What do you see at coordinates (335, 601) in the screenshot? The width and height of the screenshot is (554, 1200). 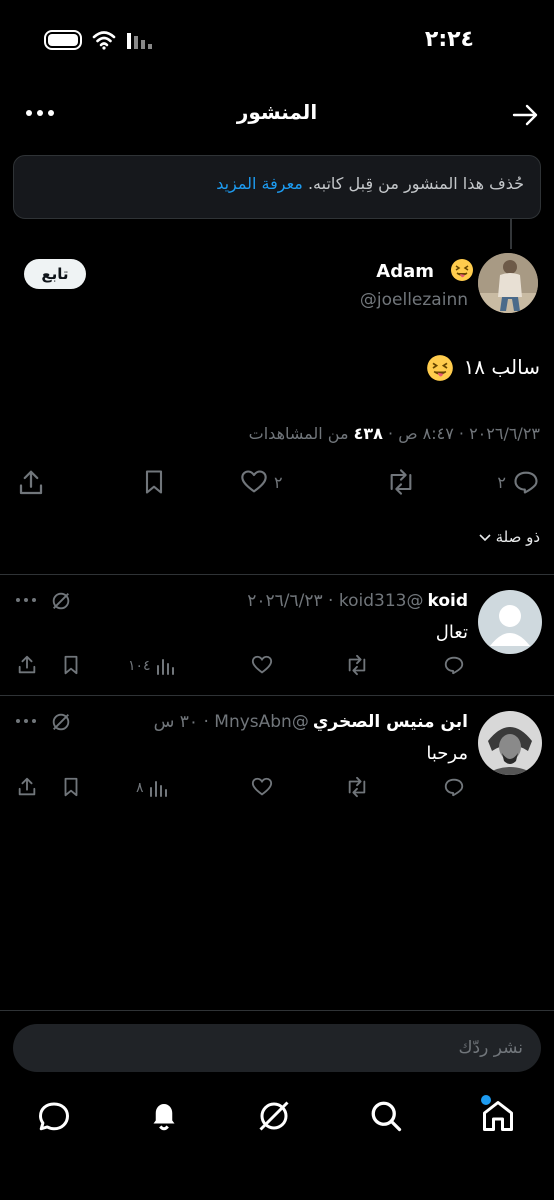 I see `reply-handle-date: @koid313 · ٢٠٢٦/٦/٢٣` at bounding box center [335, 601].